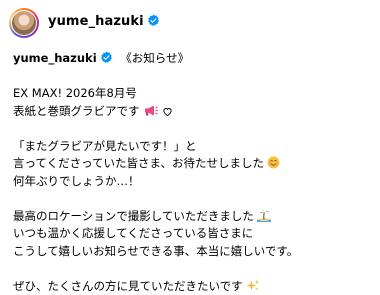 Image resolution: width=380 pixels, height=295 pixels. I want to click on caption-line: ぜひ、たくさんの方に見ていただきたいです, so click(128, 286).